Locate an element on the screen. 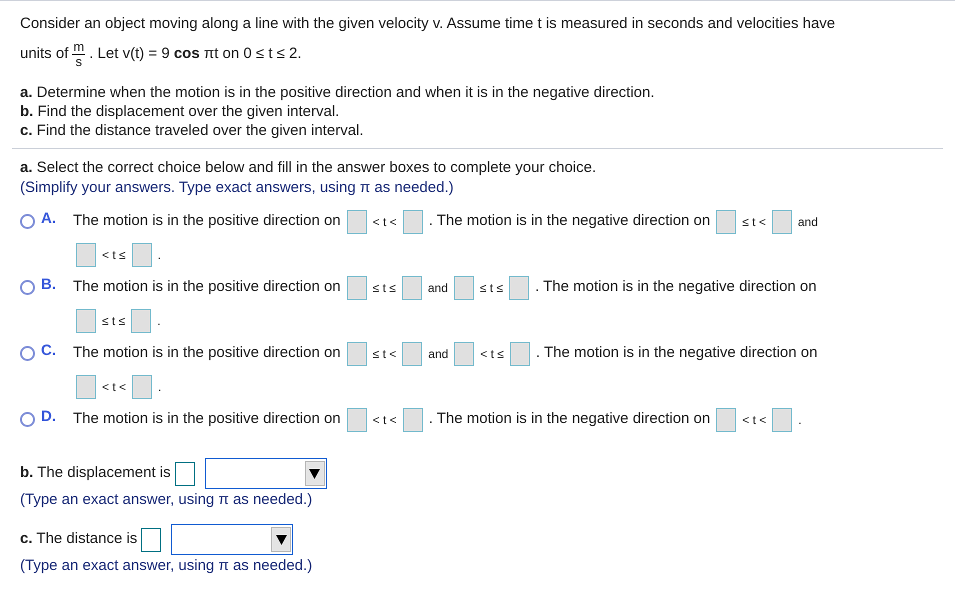 This screenshot has width=955, height=589. unit-fraction: m s is located at coordinates (79, 54).